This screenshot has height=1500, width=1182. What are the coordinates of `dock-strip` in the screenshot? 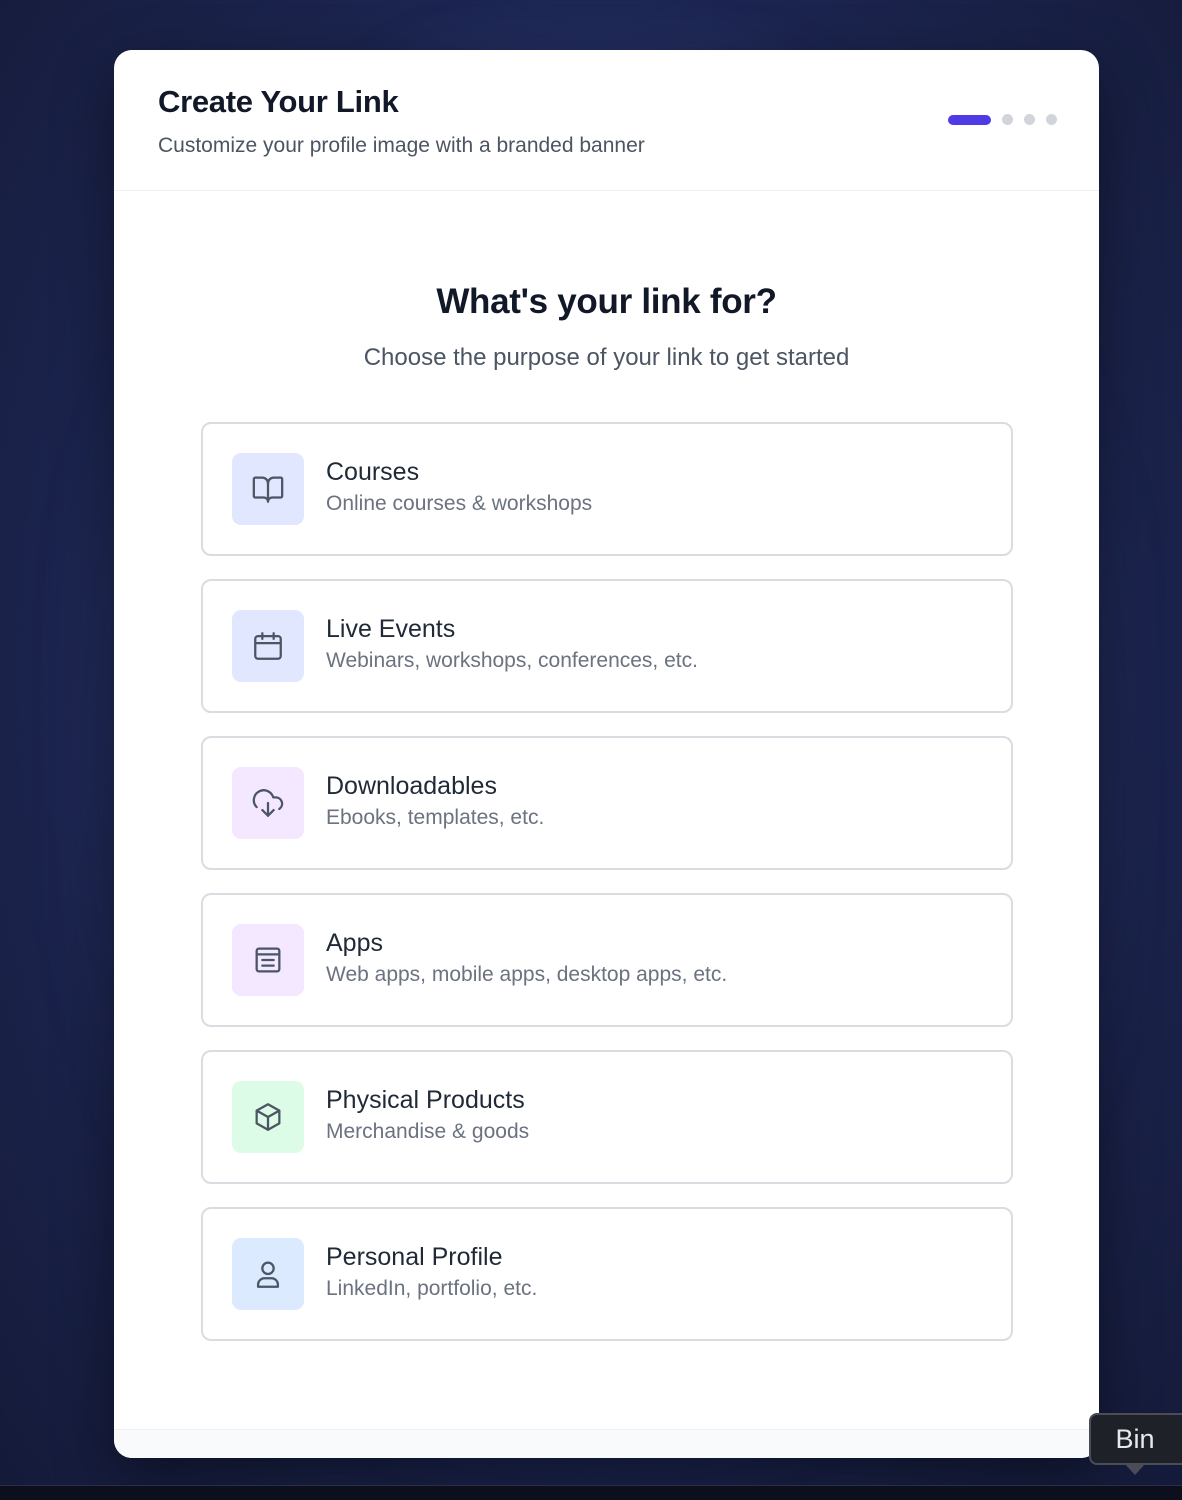 It's located at (591, 1492).